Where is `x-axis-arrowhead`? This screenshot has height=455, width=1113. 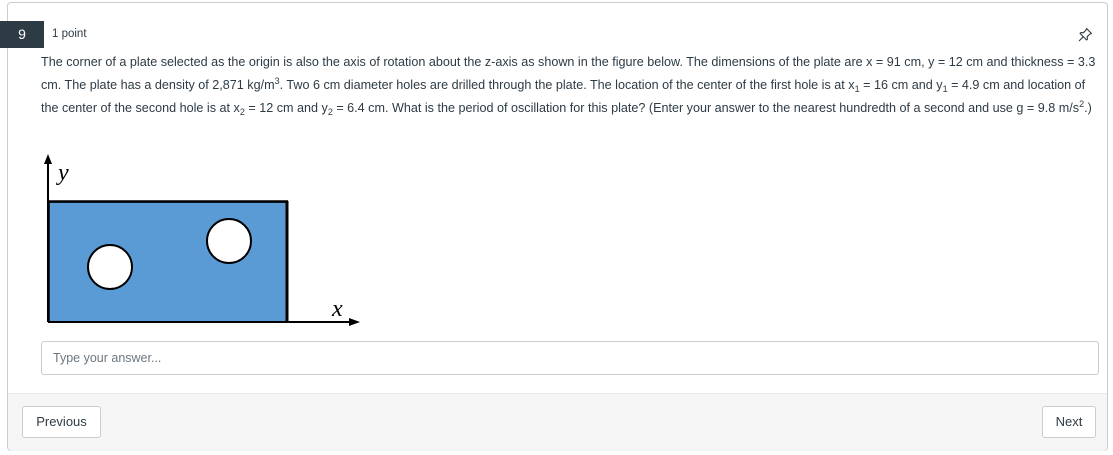
x-axis-arrowhead is located at coordinates (354, 322).